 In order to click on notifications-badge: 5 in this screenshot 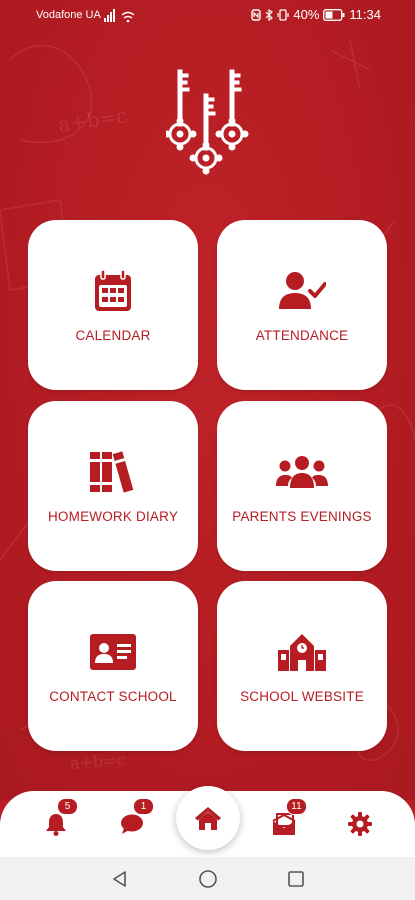, I will do `click(67, 806)`.